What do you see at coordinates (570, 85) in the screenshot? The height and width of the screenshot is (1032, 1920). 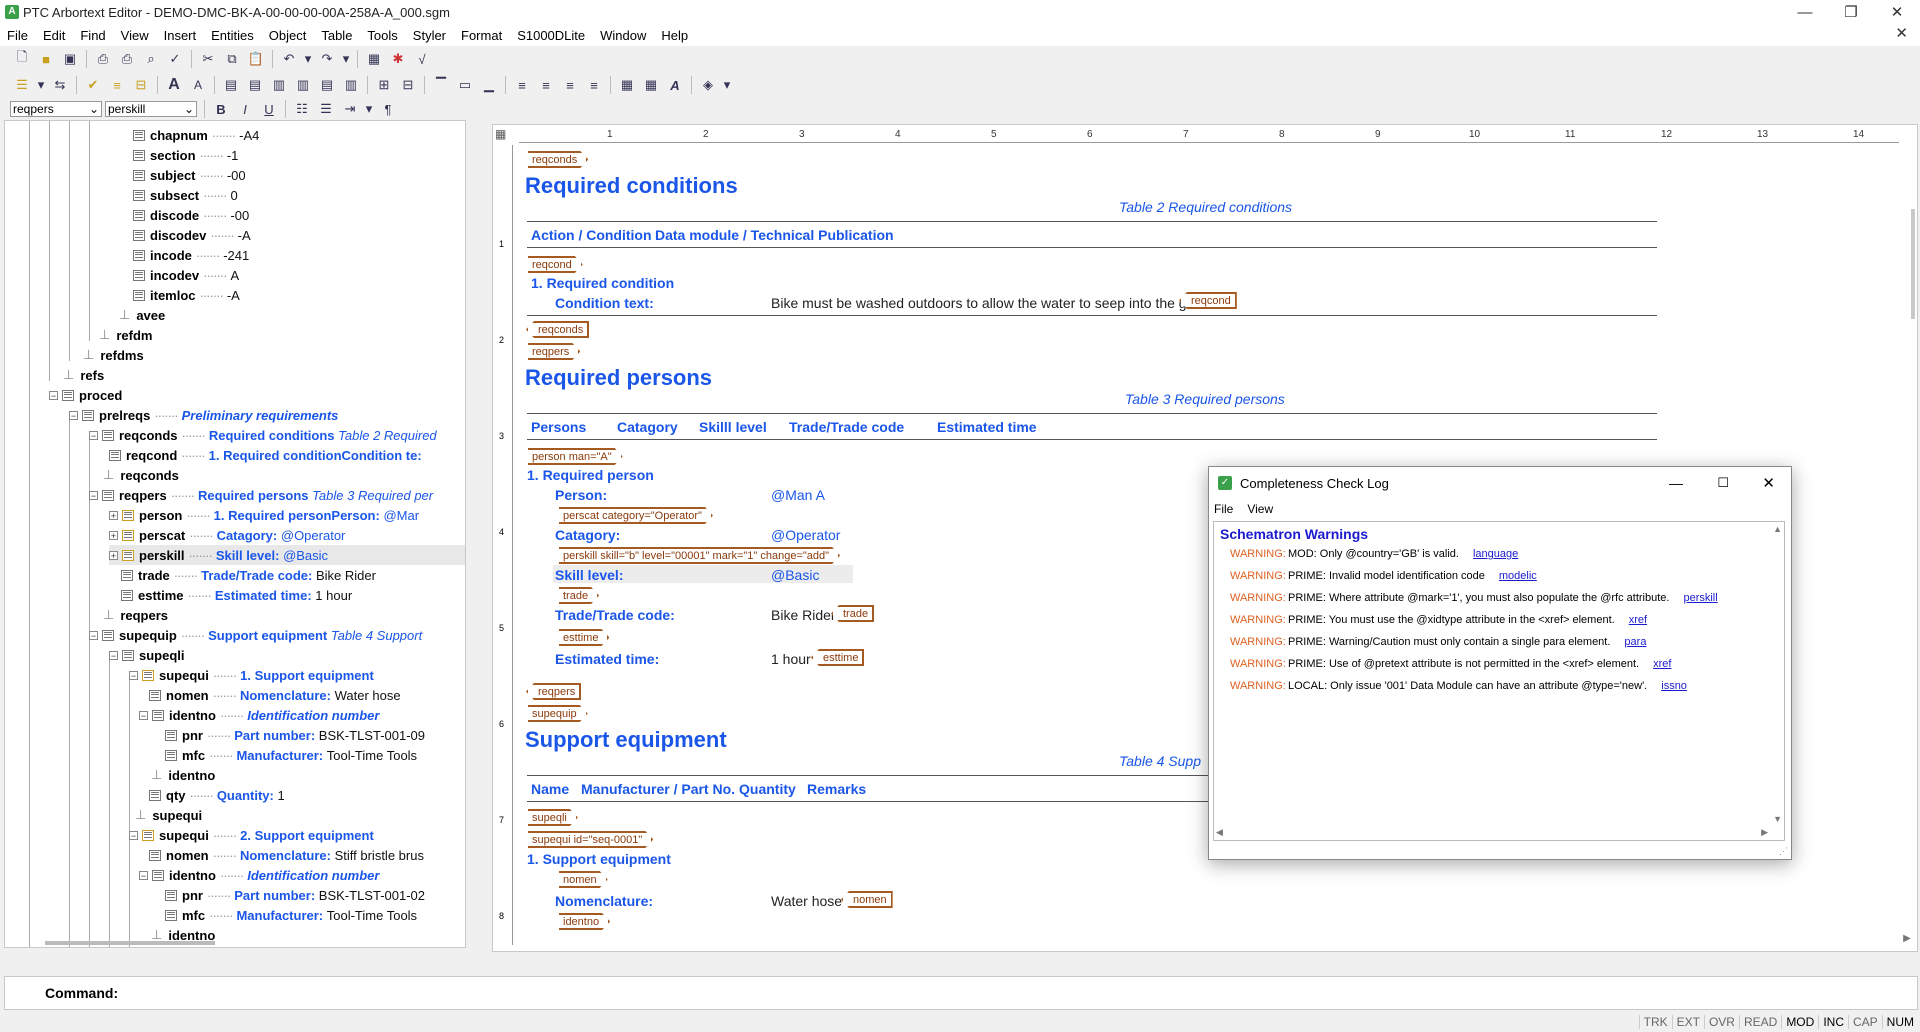 I see `align-right-icon: ≡` at bounding box center [570, 85].